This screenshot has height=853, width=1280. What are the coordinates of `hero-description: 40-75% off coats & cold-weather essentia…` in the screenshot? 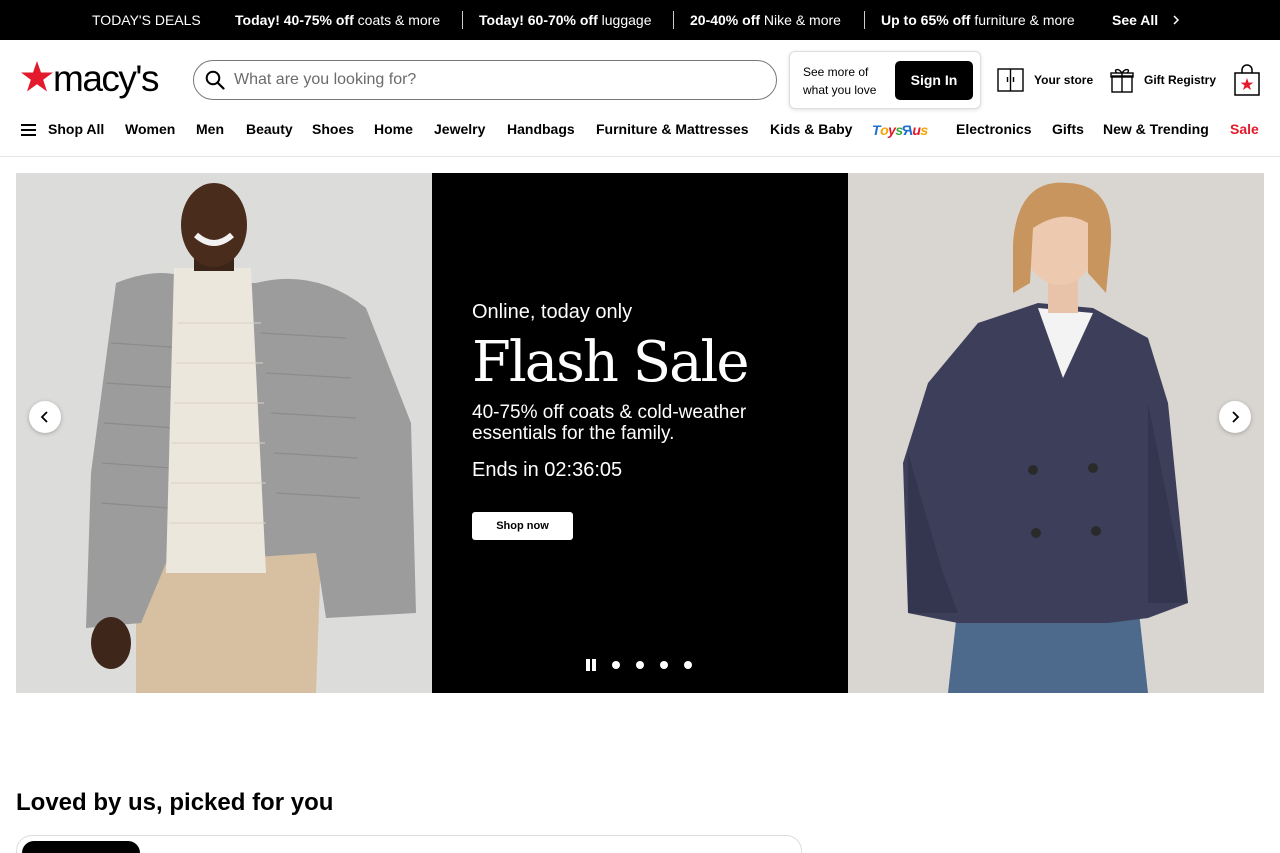 It's located at (609, 423).